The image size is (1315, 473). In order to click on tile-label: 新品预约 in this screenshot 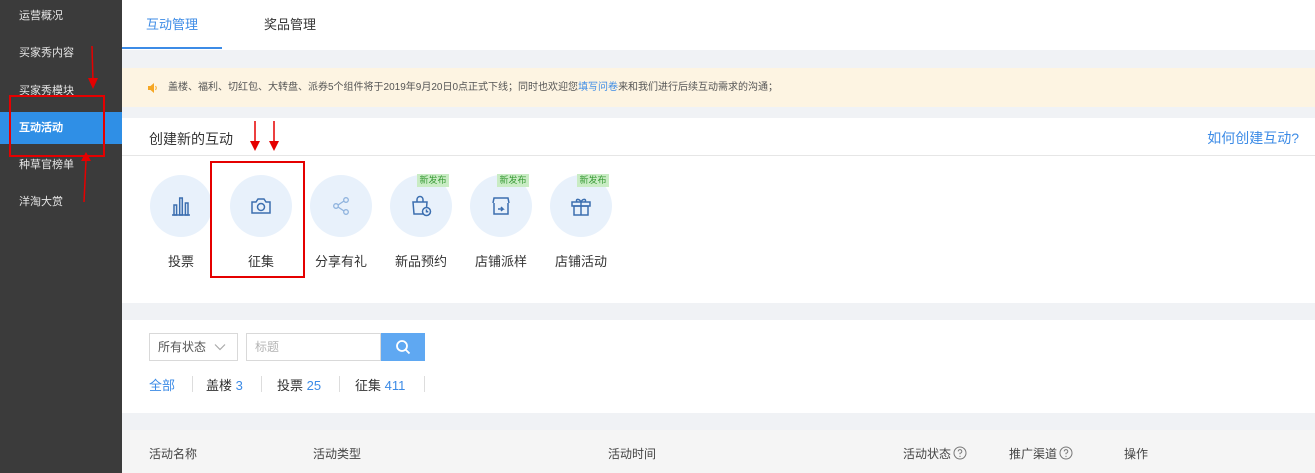, I will do `click(420, 261)`.